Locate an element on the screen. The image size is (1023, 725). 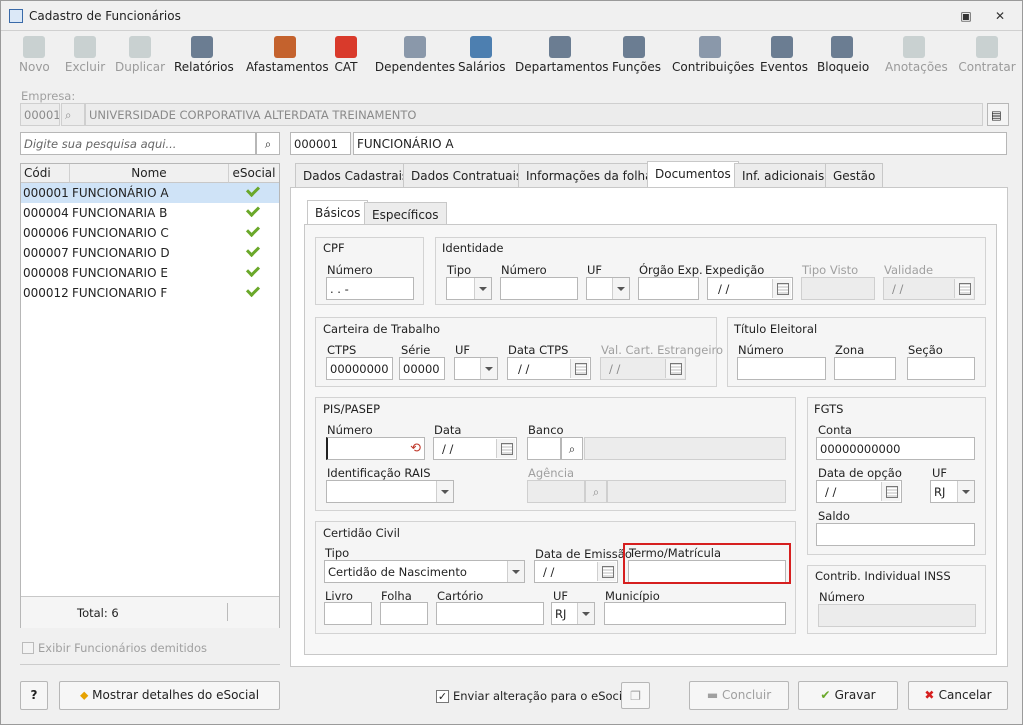
tab-gestão: Gestão is located at coordinates (854, 175).